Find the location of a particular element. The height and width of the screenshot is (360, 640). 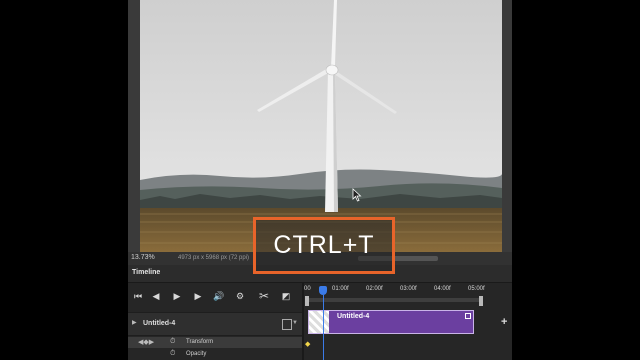

timeline-title: Timeline is located at coordinates (146, 272).